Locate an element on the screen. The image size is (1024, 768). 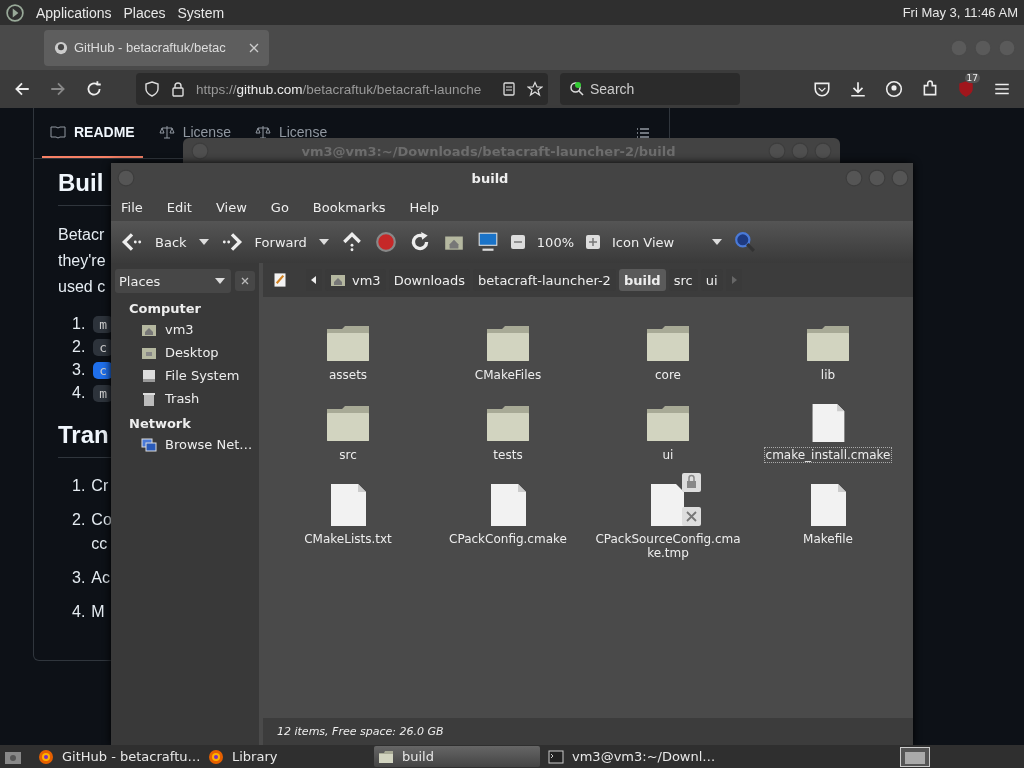
home-folder-icon is located at coordinates (338, 280).